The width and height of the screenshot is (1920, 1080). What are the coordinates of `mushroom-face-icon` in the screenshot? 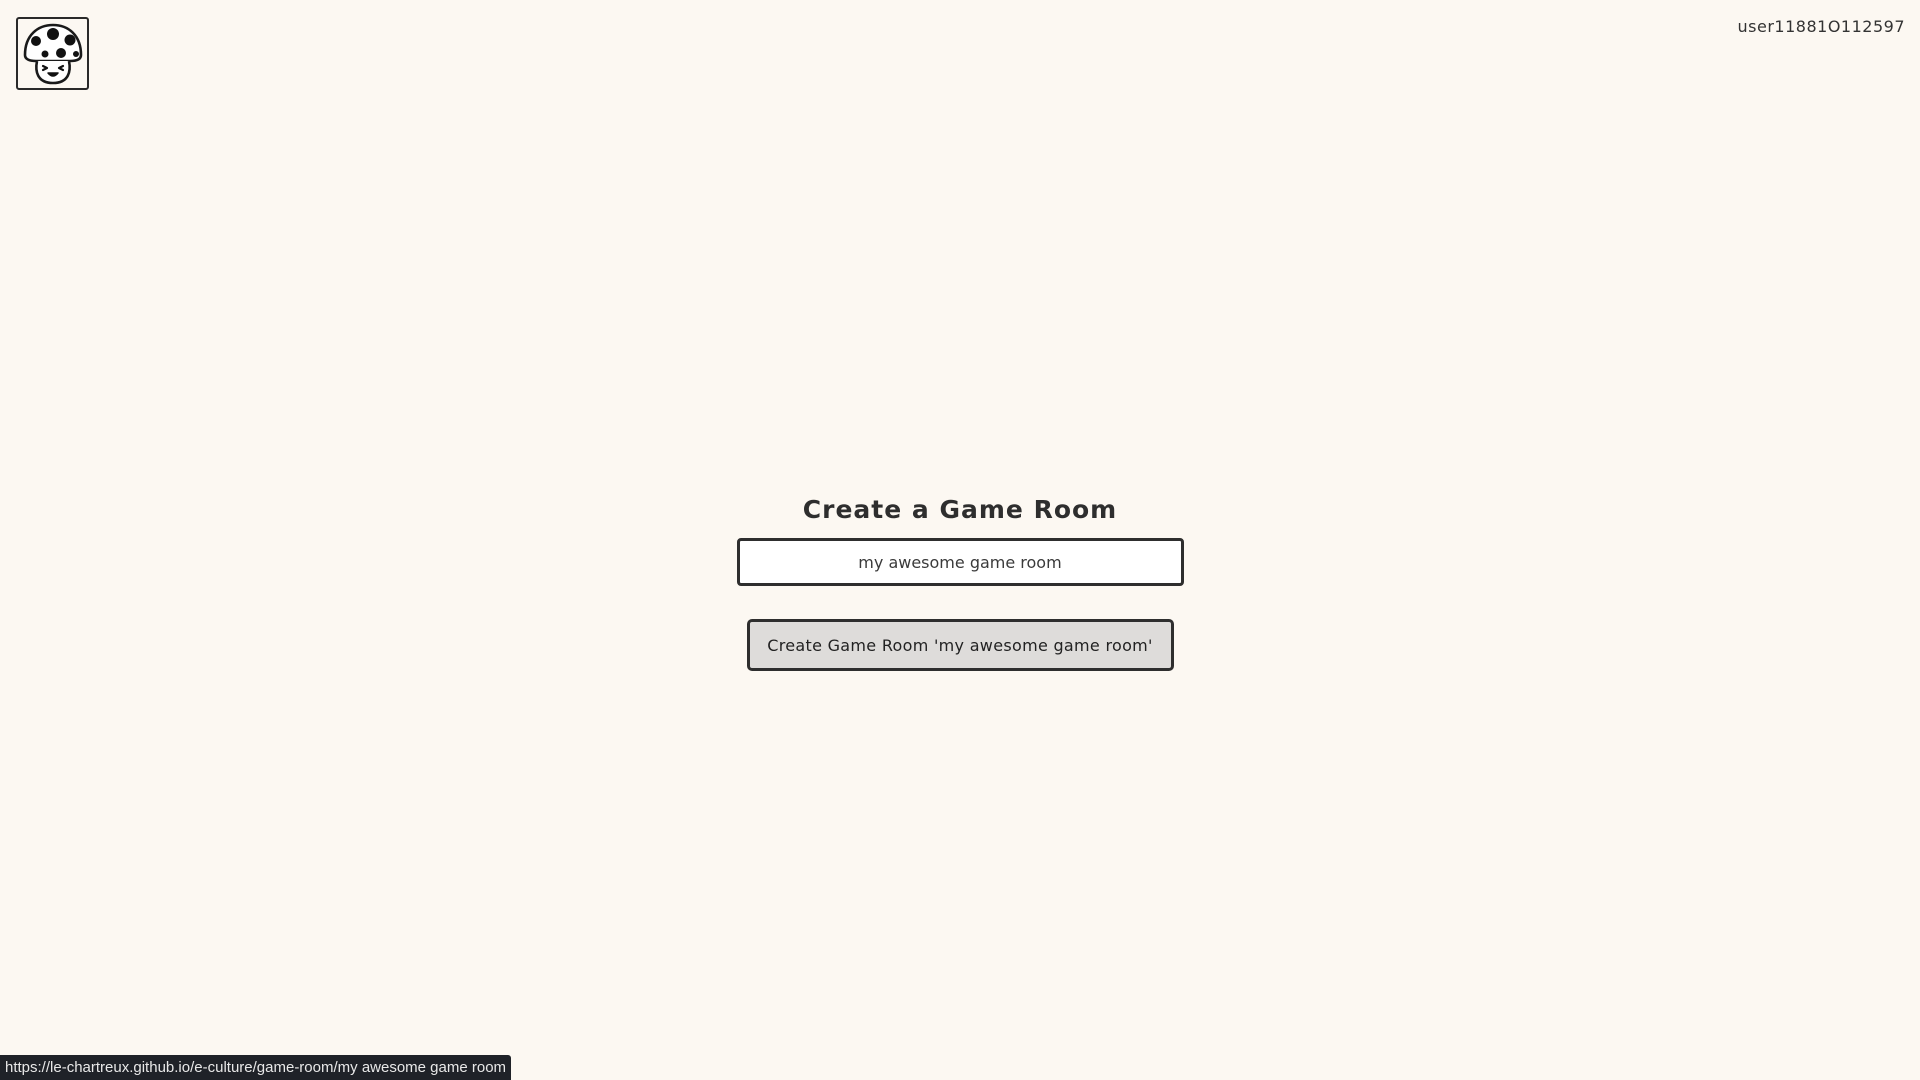 It's located at (52, 53).